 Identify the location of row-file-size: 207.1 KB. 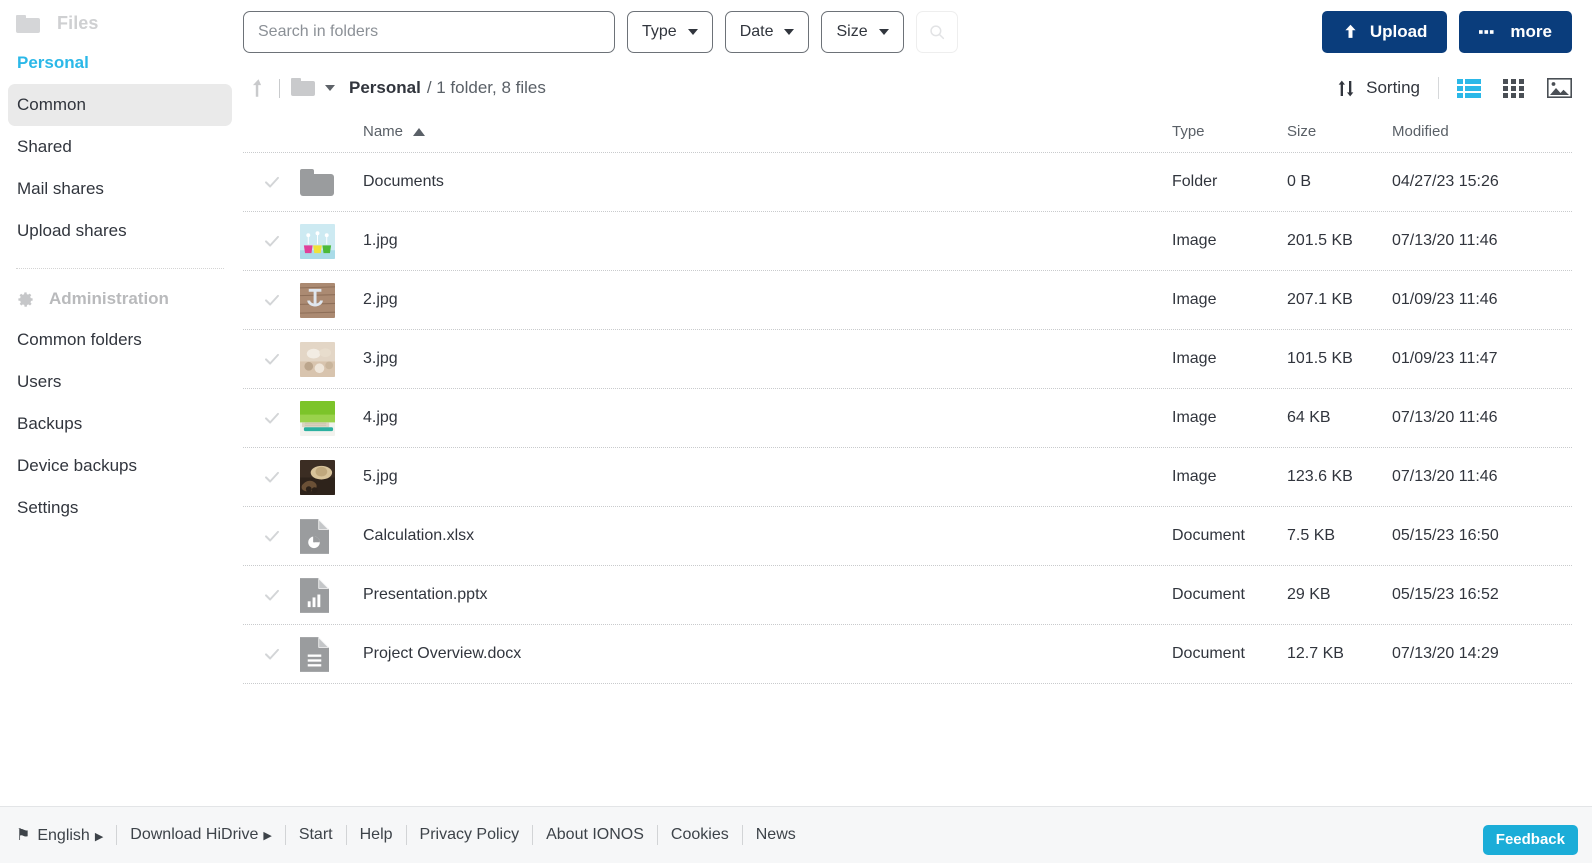
(1320, 299).